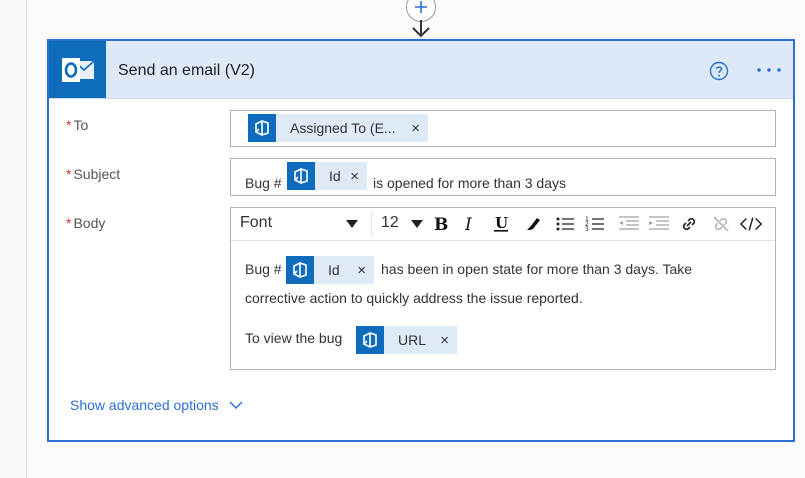 The image size is (805, 478). What do you see at coordinates (587, 229) in the screenshot?
I see `svg-text: 3` at bounding box center [587, 229].